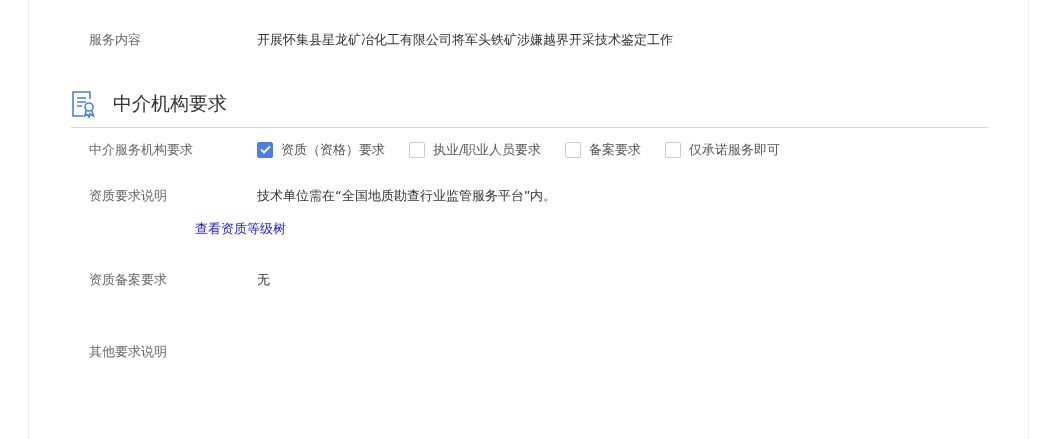 This screenshot has width=1046, height=439. What do you see at coordinates (240, 228) in the screenshot?
I see `link: 查看资质等级树` at bounding box center [240, 228].